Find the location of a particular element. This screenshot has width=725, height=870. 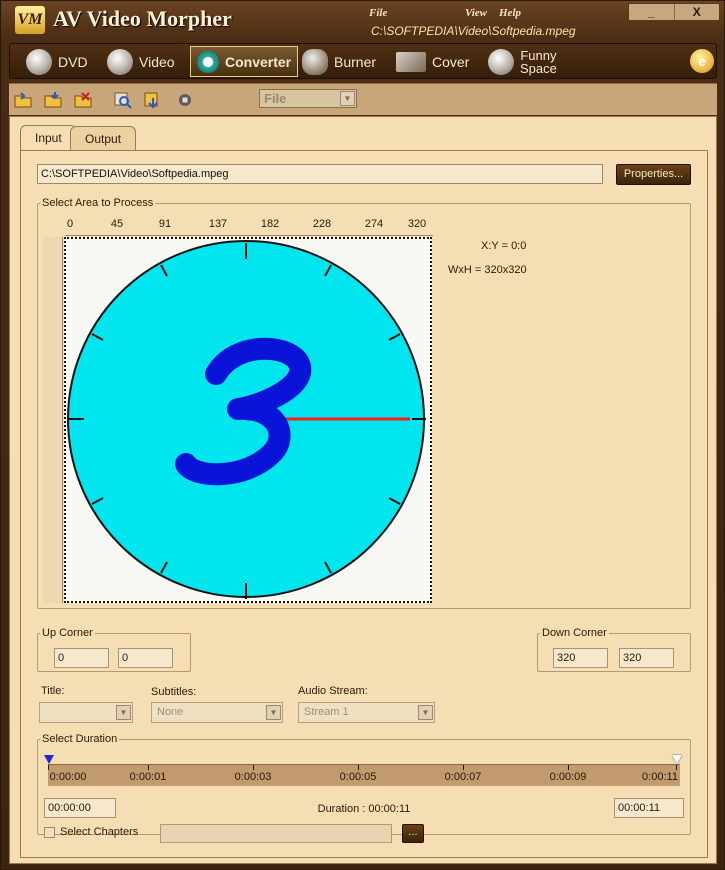

audio-stream-label: Audio Stream: is located at coordinates (333, 691).